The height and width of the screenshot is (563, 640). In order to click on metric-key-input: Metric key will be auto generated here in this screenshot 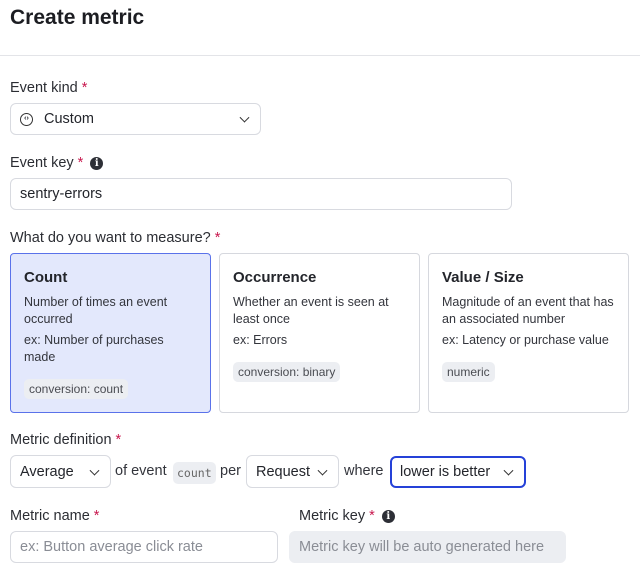, I will do `click(427, 547)`.